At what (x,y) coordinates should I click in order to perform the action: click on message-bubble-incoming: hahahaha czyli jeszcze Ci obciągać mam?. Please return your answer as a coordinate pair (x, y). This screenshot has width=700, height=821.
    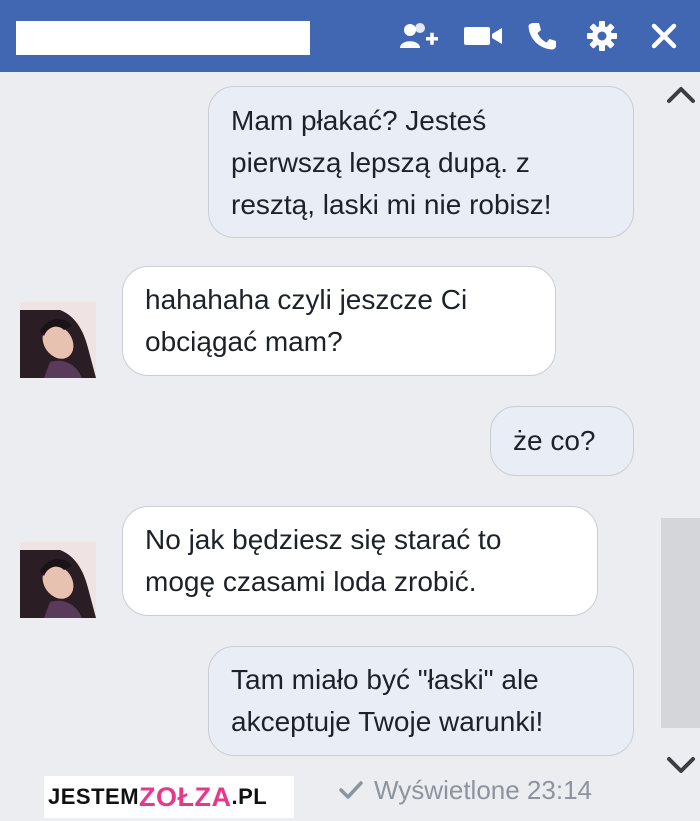
    Looking at the image, I should click on (339, 321).